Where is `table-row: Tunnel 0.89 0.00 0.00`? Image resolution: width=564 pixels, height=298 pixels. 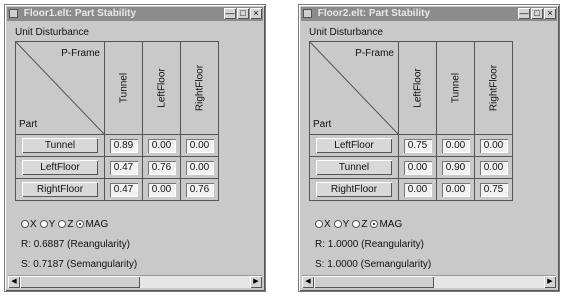 table-row: Tunnel 0.89 0.00 0.00 is located at coordinates (117, 145).